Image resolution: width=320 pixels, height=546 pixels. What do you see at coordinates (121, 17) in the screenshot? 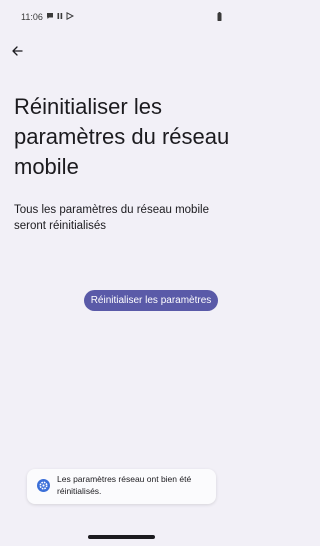
I see `status-bar: 11:06` at bounding box center [121, 17].